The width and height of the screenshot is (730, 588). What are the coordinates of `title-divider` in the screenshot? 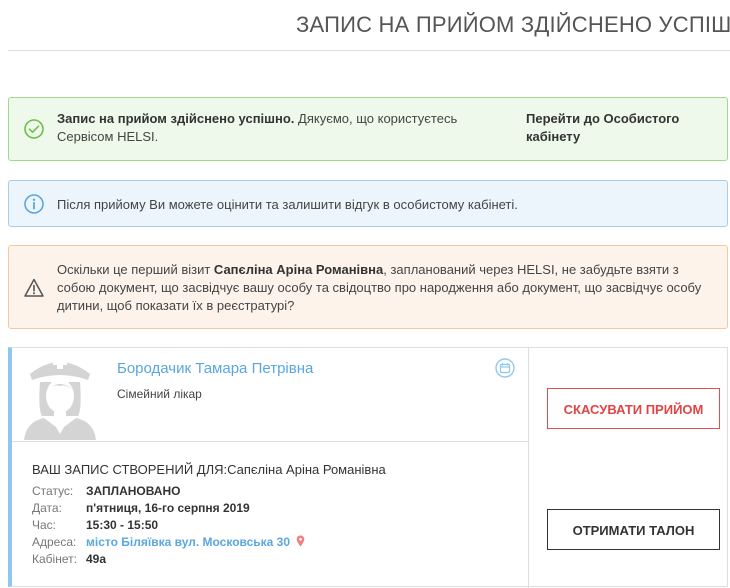 It's located at (369, 50).